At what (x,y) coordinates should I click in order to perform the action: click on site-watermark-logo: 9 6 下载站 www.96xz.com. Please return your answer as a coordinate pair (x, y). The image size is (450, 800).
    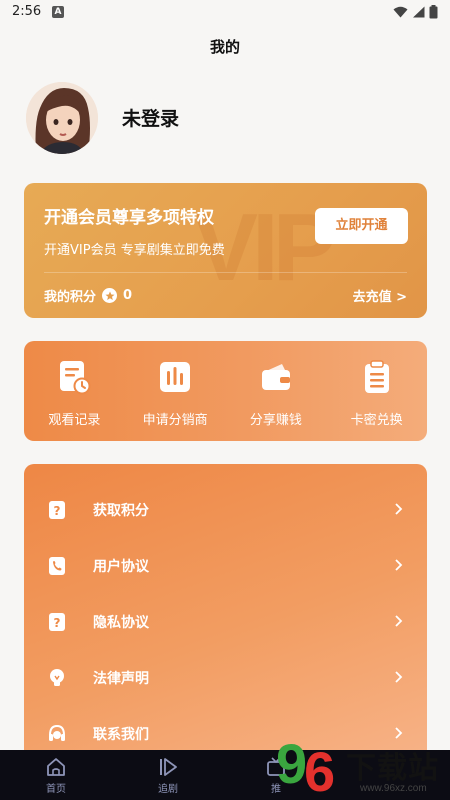
    Looking at the image, I should click on (363, 766).